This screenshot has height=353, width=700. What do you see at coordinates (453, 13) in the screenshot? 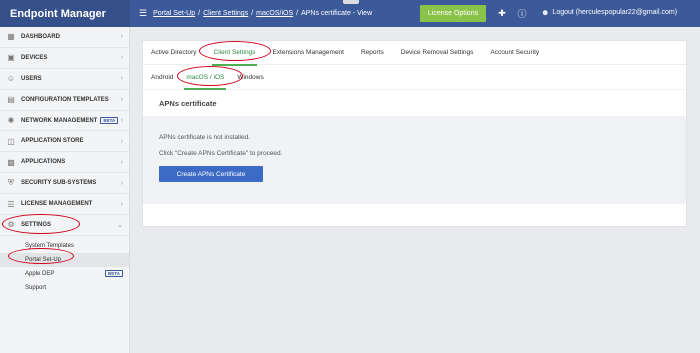
I see `license-options-button: License Options` at bounding box center [453, 13].